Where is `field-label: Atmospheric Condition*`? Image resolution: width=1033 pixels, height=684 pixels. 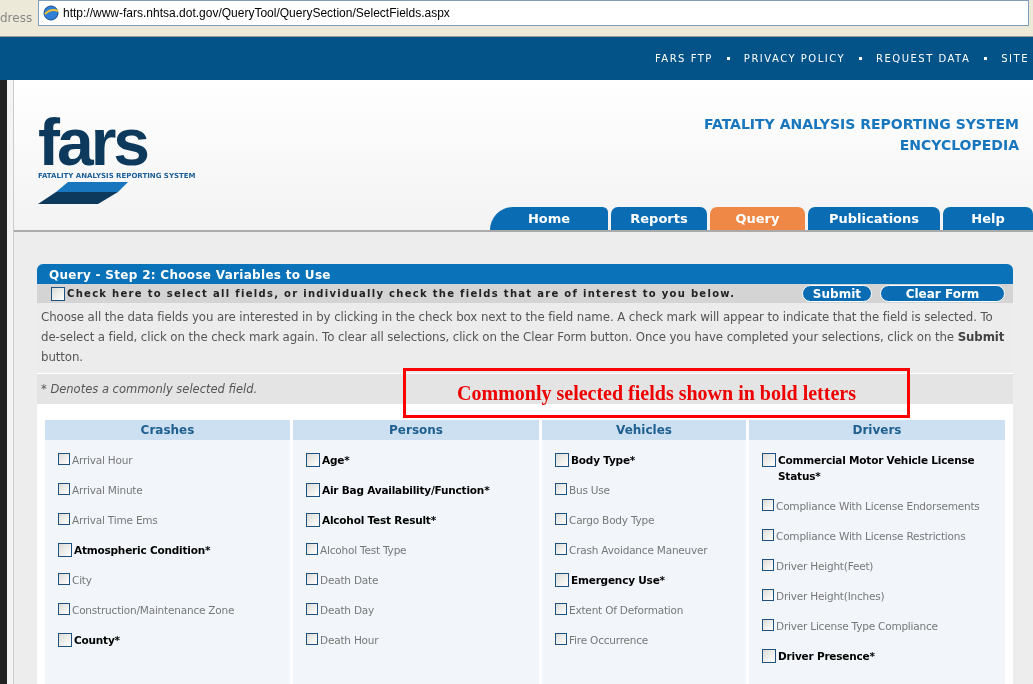 field-label: Atmospheric Condition* is located at coordinates (142, 550).